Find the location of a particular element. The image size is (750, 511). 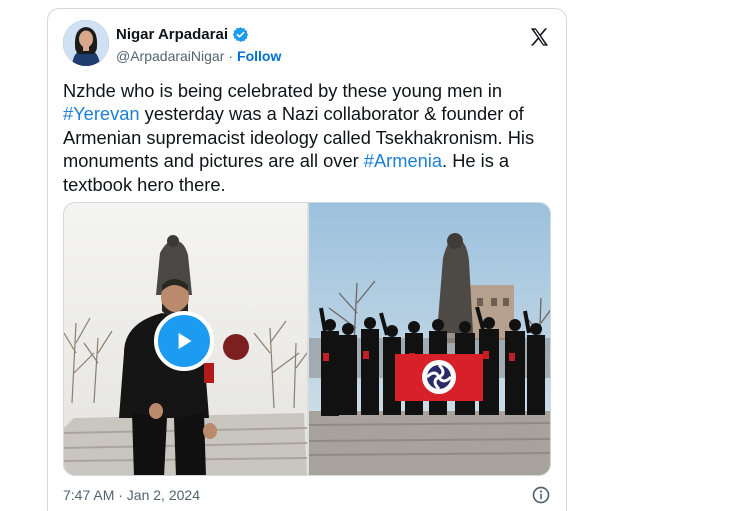

tweet-header: Nigar Arpadarai @ArpadaraiNigar · Follow is located at coordinates (307, 45).